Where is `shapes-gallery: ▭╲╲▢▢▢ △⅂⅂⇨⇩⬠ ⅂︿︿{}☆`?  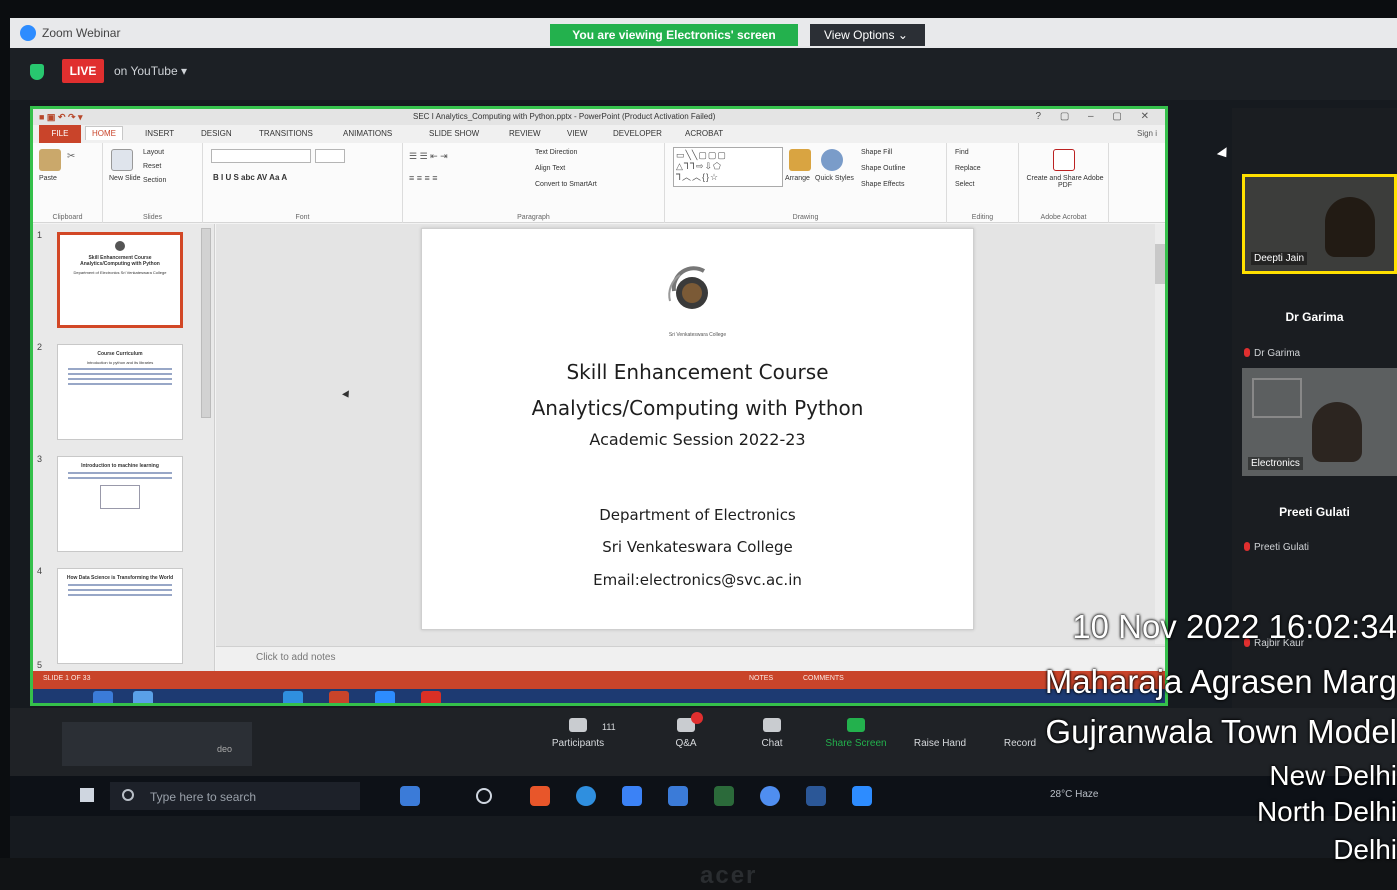
shapes-gallery: ▭╲╲▢▢▢ △⅂⅂⇨⇩⬠ ⅂︿︿{}☆ is located at coordinates (728, 167).